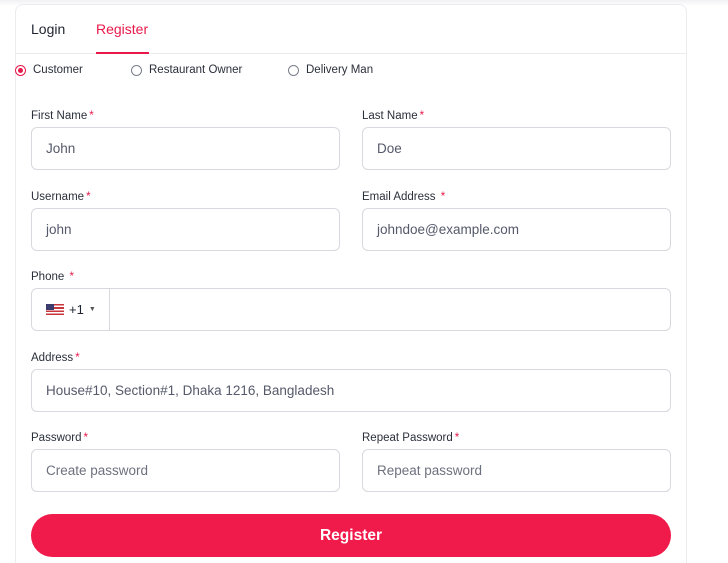 Image resolution: width=728 pixels, height=563 pixels. Describe the element at coordinates (340, 70) in the screenshot. I see `role-delivery-man-label: Delivery Man` at that location.